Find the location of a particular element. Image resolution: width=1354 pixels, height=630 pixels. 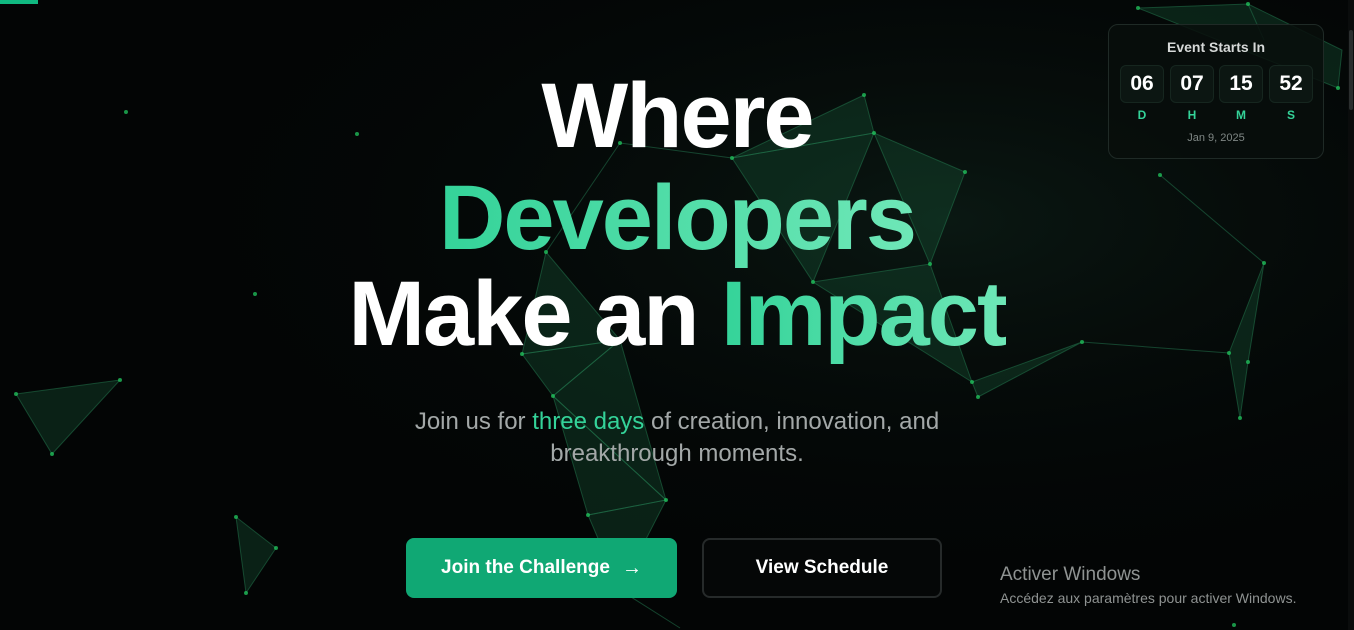

arrow-right-icon: → is located at coordinates (631, 567).